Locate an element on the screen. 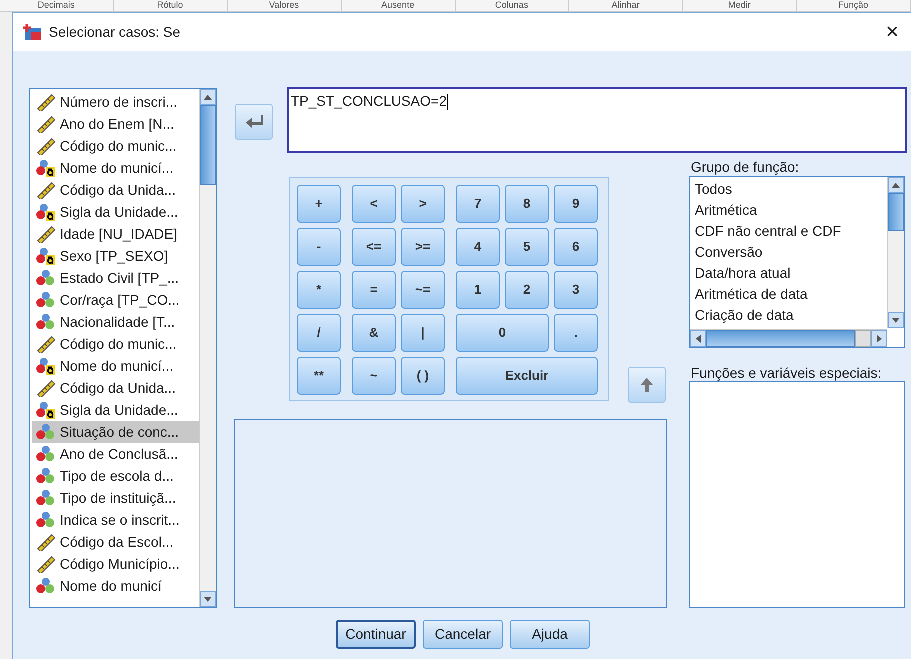 The image size is (911, 659). variable-item: Idade [NU_IDADE] is located at coordinates (115, 234).